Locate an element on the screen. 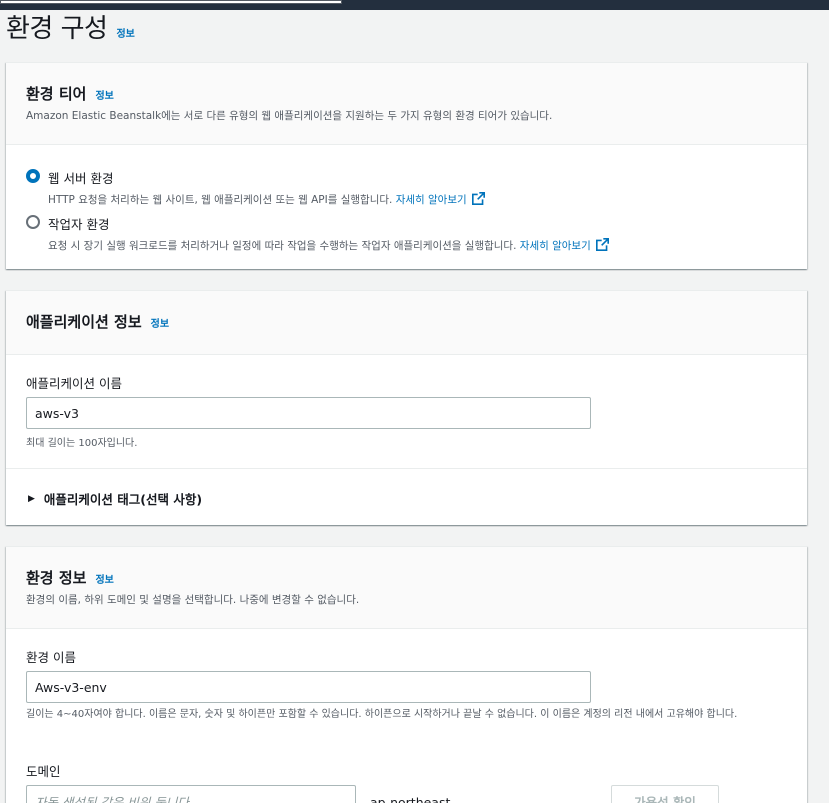 The height and width of the screenshot is (803, 829). page-info-link: 정보 is located at coordinates (125, 32).